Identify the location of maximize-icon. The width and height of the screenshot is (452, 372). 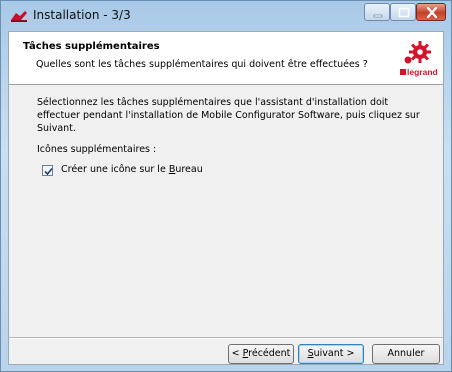
(404, 12).